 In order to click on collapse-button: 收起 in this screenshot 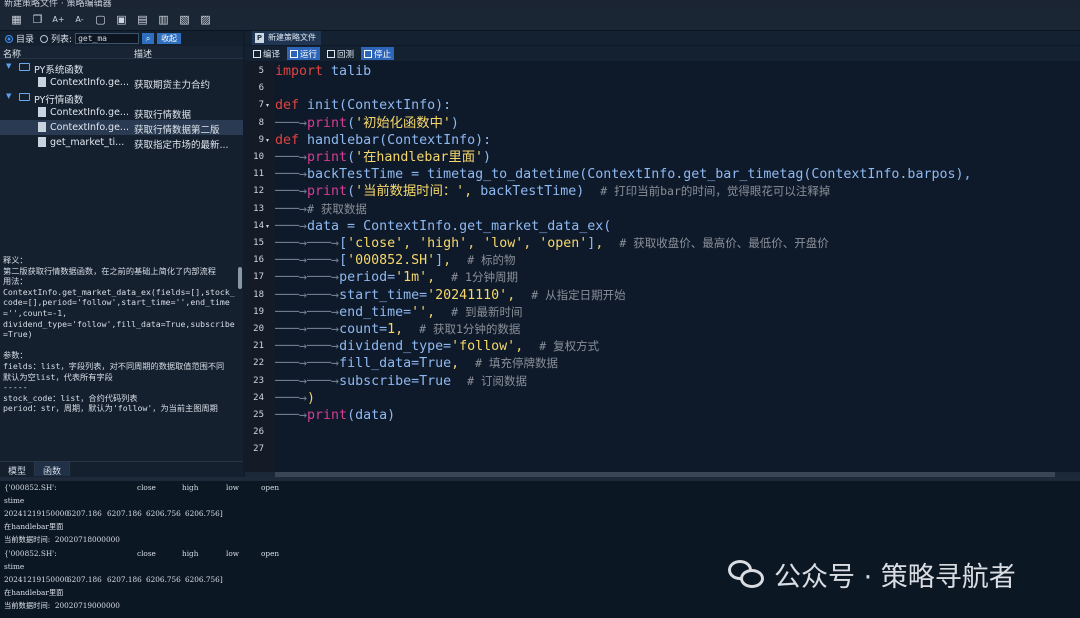, I will do `click(169, 38)`.